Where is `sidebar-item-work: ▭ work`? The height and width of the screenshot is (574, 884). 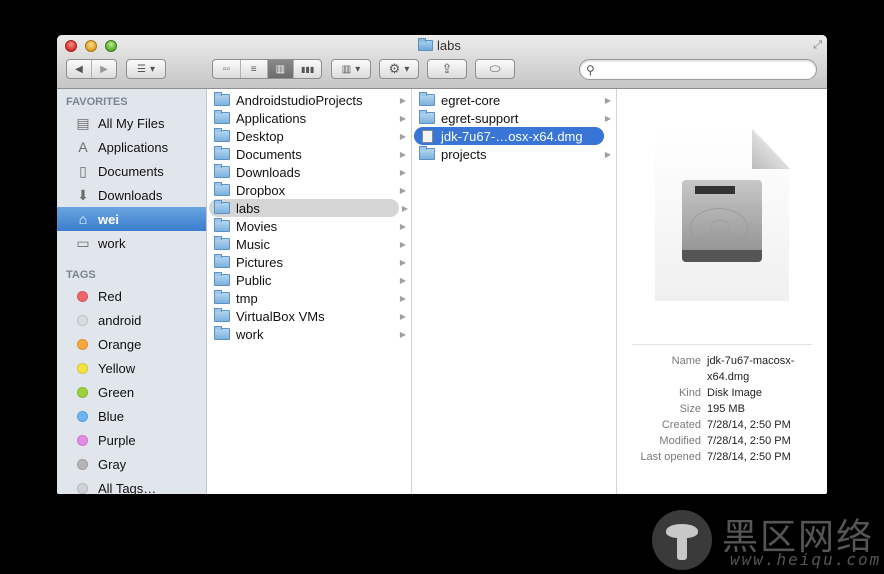
sidebar-item-work: ▭ work is located at coordinates (131, 243).